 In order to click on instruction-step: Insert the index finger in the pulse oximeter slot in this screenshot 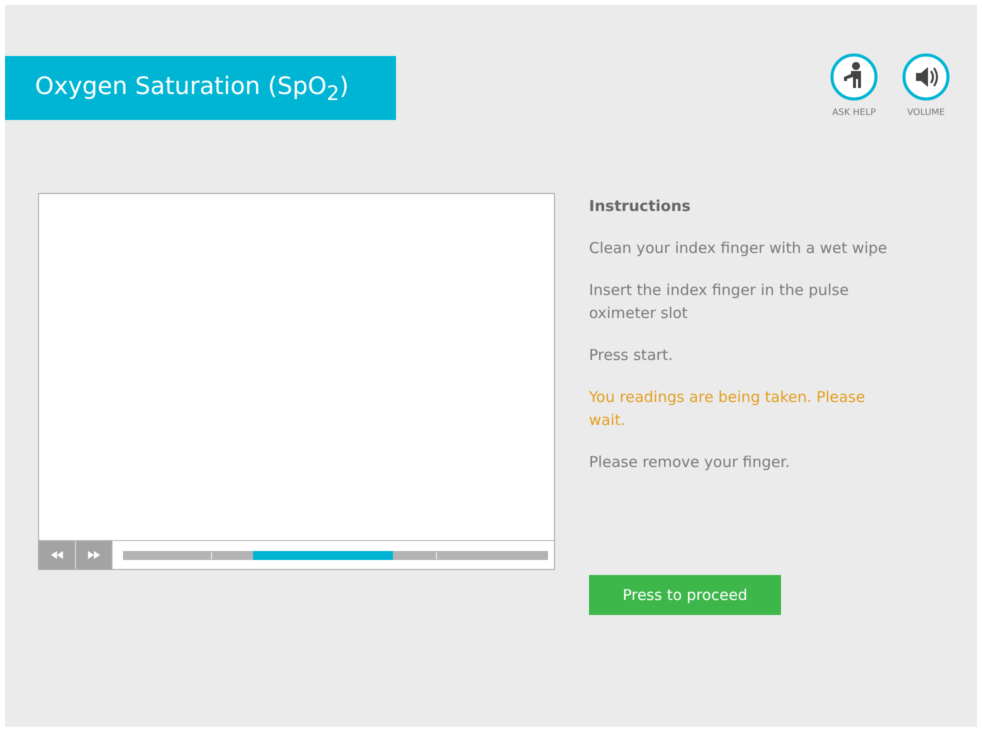, I will do `click(739, 302)`.